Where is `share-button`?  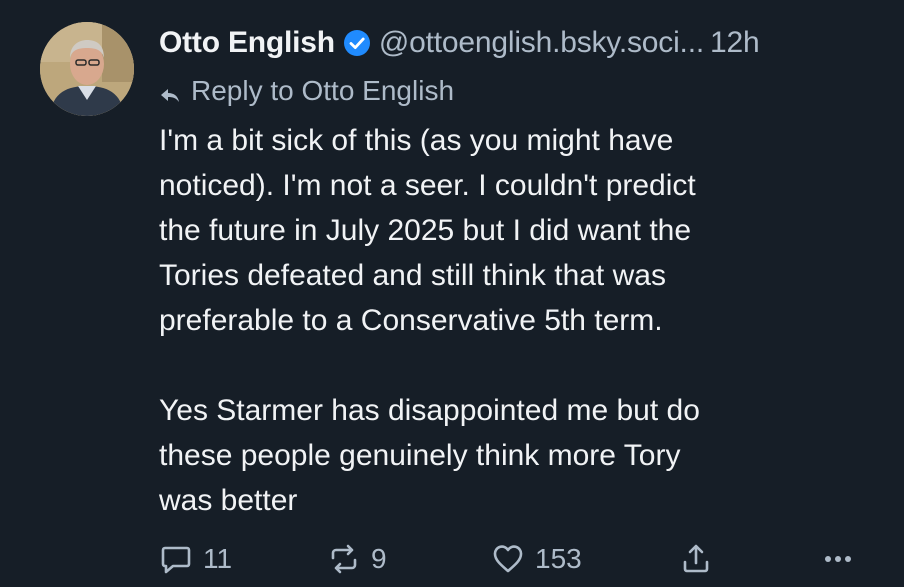
share-button is located at coordinates (701, 559).